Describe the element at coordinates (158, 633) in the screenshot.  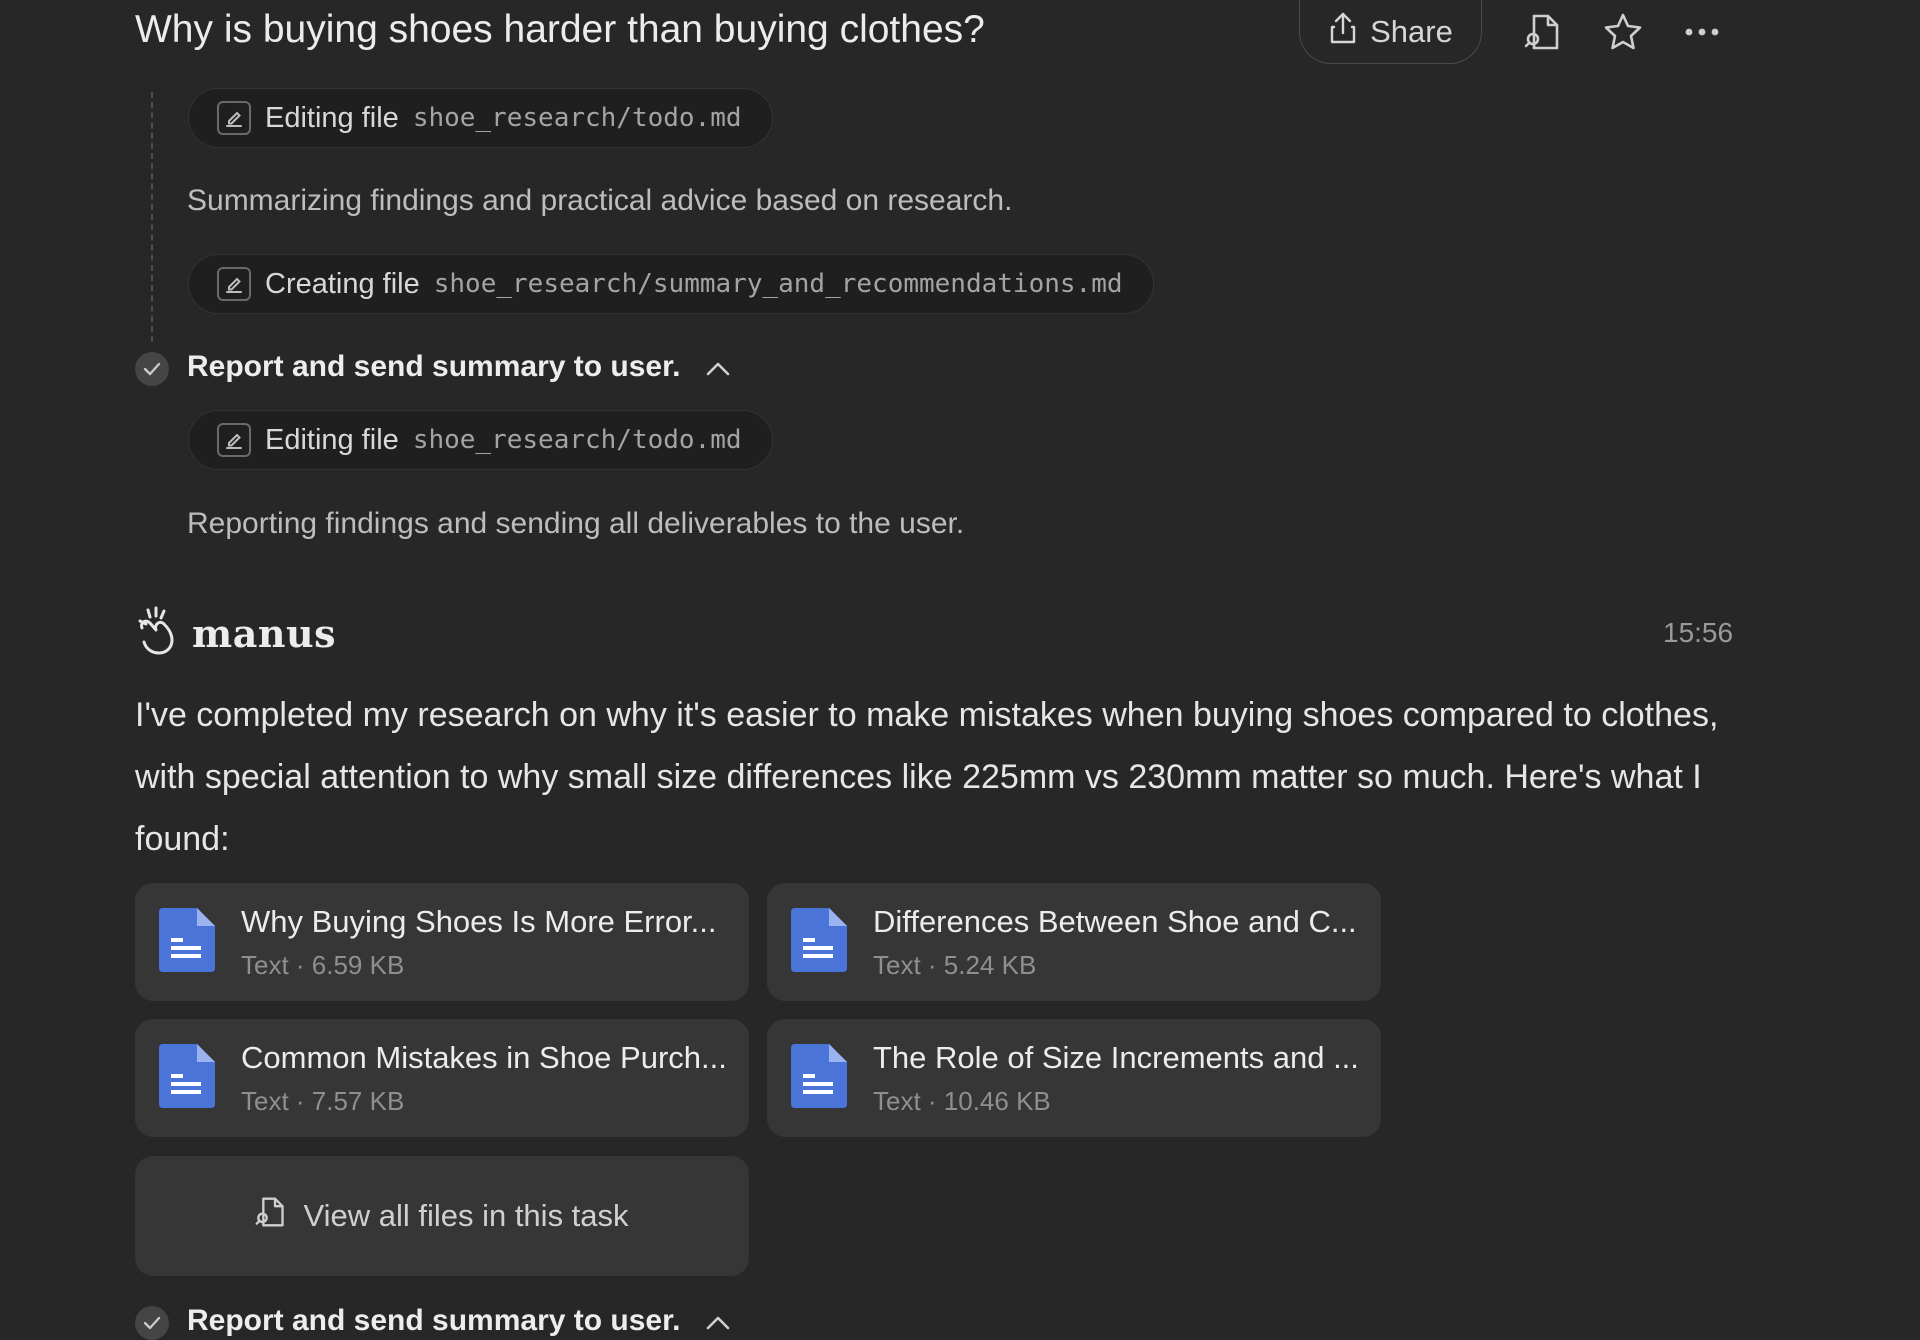
I see `manus-logo-icon` at that location.